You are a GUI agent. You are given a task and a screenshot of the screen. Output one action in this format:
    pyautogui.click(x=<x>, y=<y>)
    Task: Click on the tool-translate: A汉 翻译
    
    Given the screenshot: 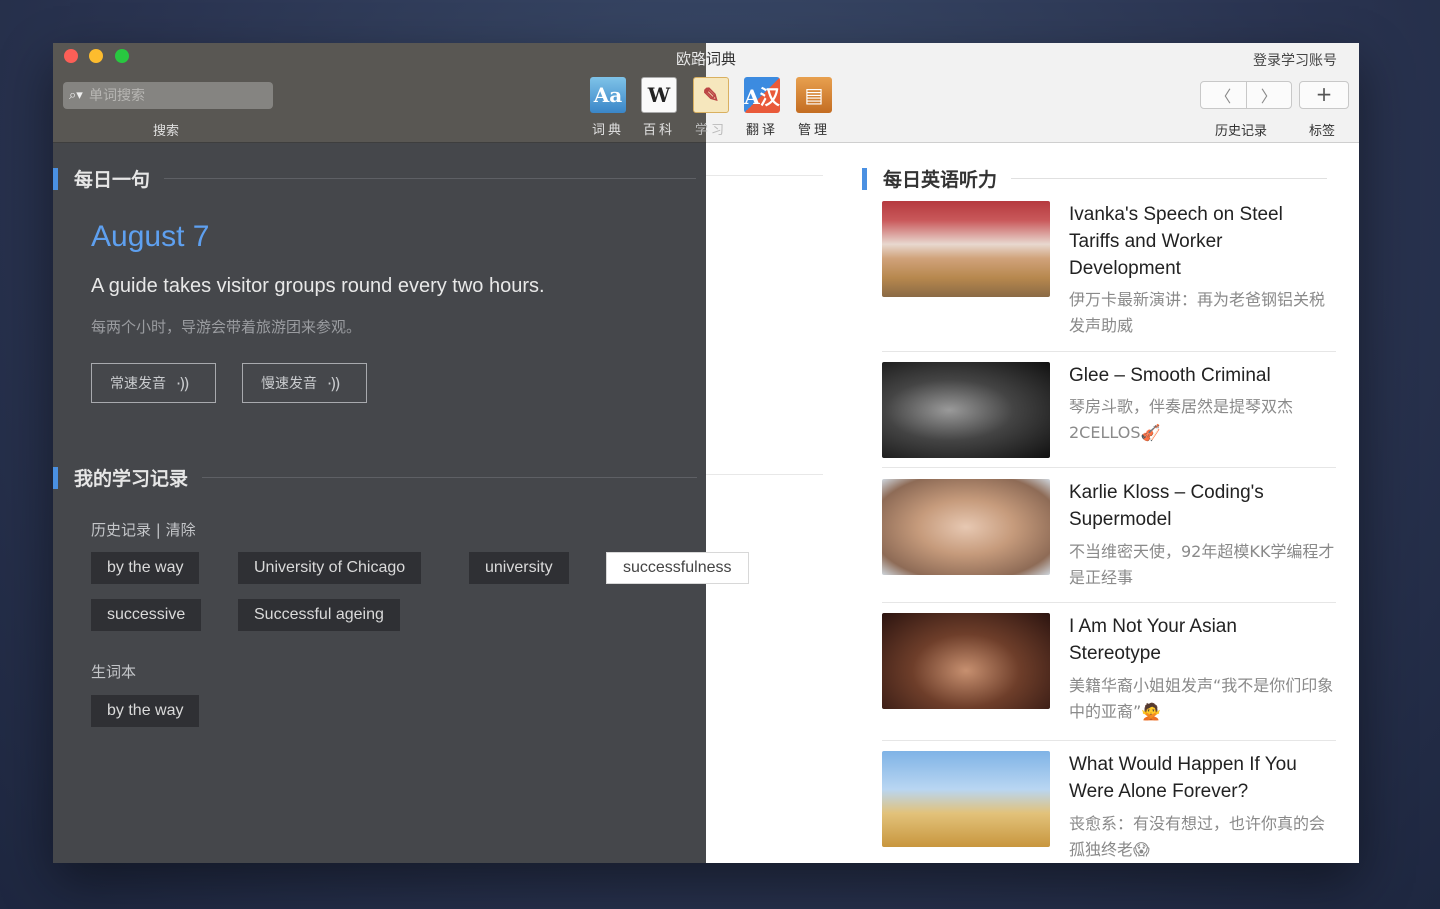 What is the action you would take?
    pyautogui.click(x=762, y=107)
    